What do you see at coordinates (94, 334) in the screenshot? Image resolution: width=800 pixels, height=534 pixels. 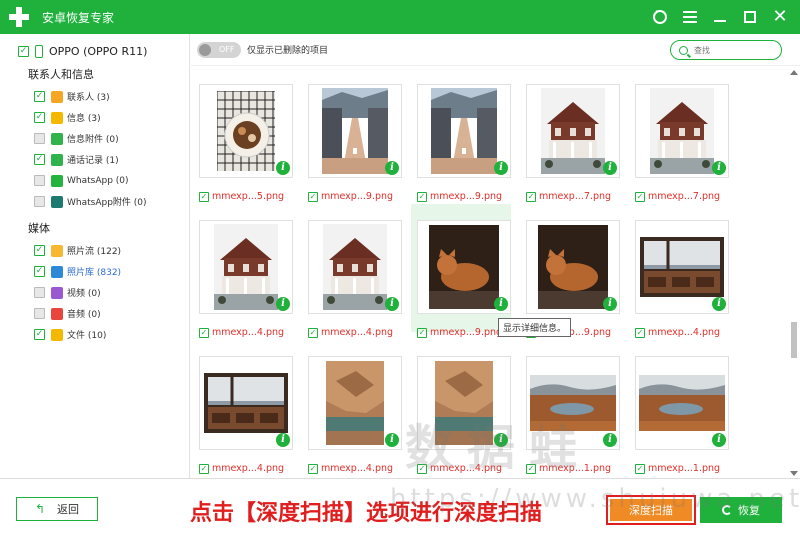 I see `media-item: ✓ 文件 (10)` at bounding box center [94, 334].